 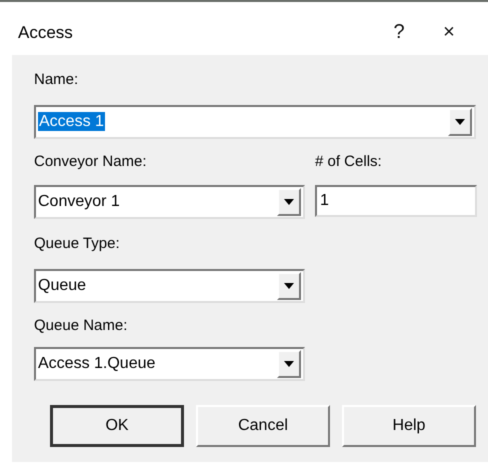 I want to click on field-label: Name:, so click(x=57, y=80).